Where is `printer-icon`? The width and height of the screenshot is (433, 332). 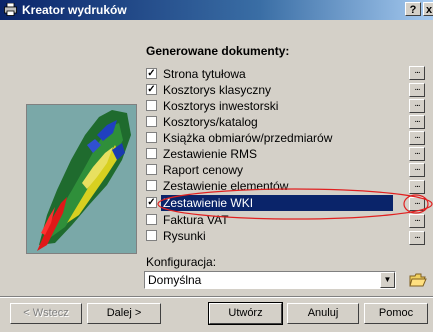 printer-icon is located at coordinates (10, 9).